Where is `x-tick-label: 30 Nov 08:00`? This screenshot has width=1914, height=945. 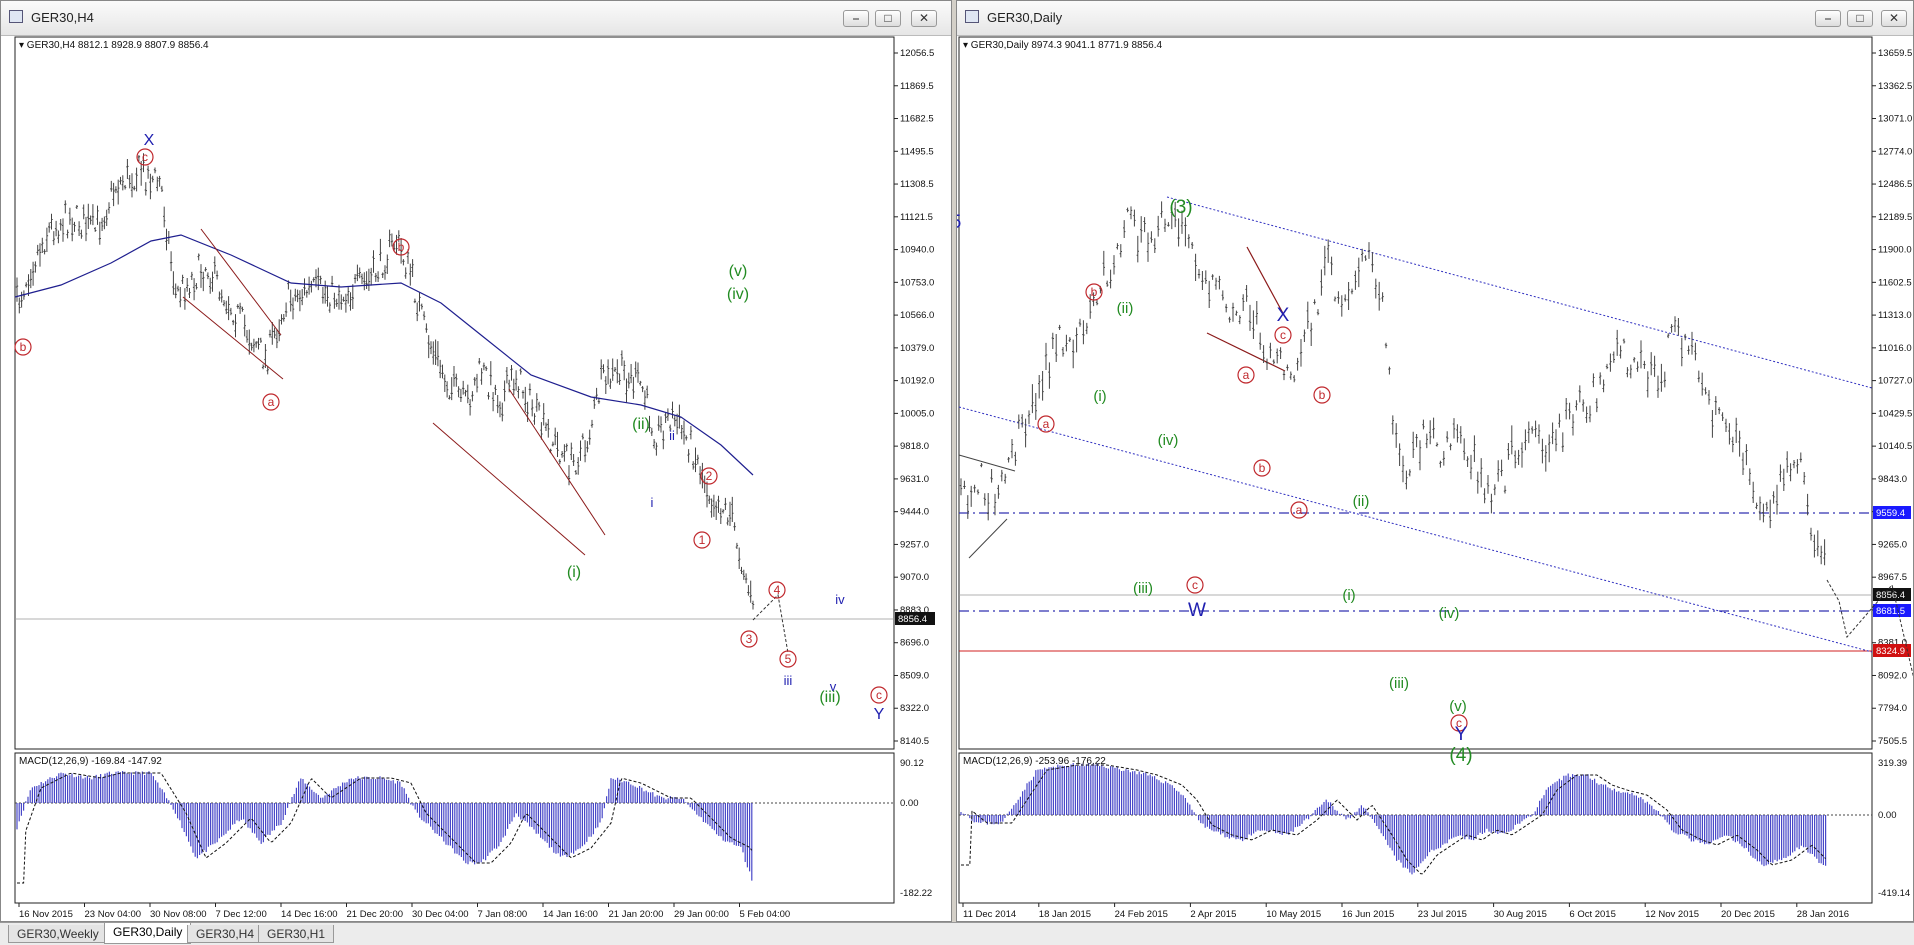 x-tick-label: 30 Nov 08:00 is located at coordinates (178, 914).